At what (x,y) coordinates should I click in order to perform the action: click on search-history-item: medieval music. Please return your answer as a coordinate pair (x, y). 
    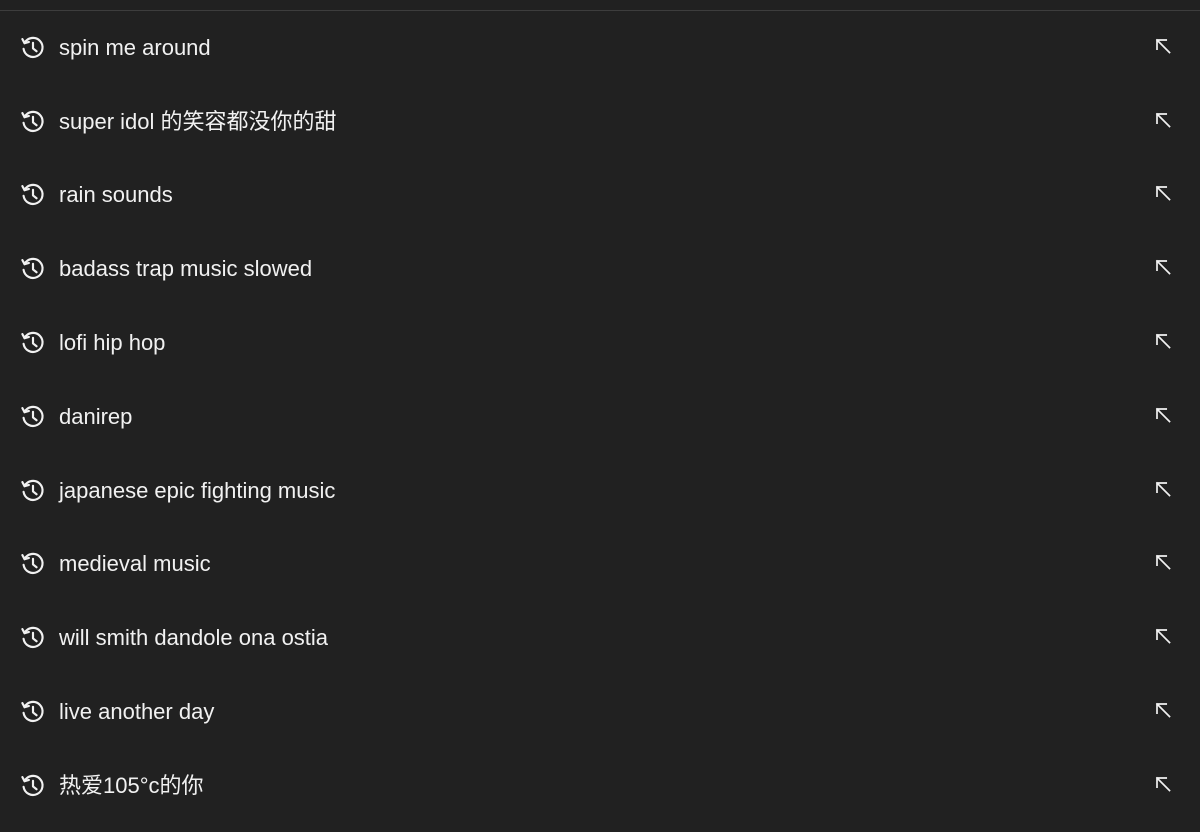
    Looking at the image, I should click on (600, 565).